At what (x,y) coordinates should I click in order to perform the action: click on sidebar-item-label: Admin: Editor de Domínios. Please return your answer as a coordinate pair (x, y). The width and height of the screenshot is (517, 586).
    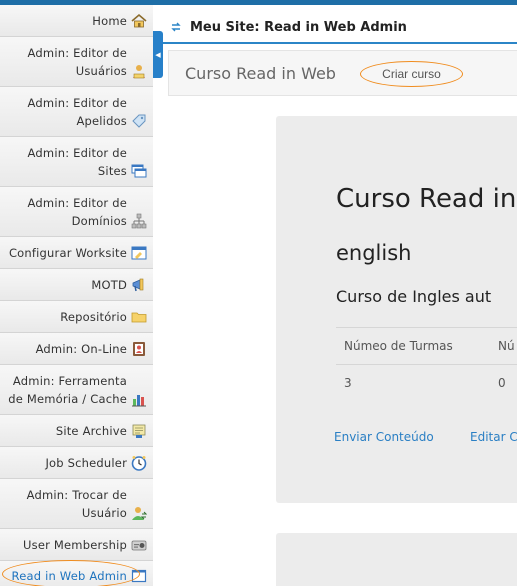
    Looking at the image, I should click on (77, 211).